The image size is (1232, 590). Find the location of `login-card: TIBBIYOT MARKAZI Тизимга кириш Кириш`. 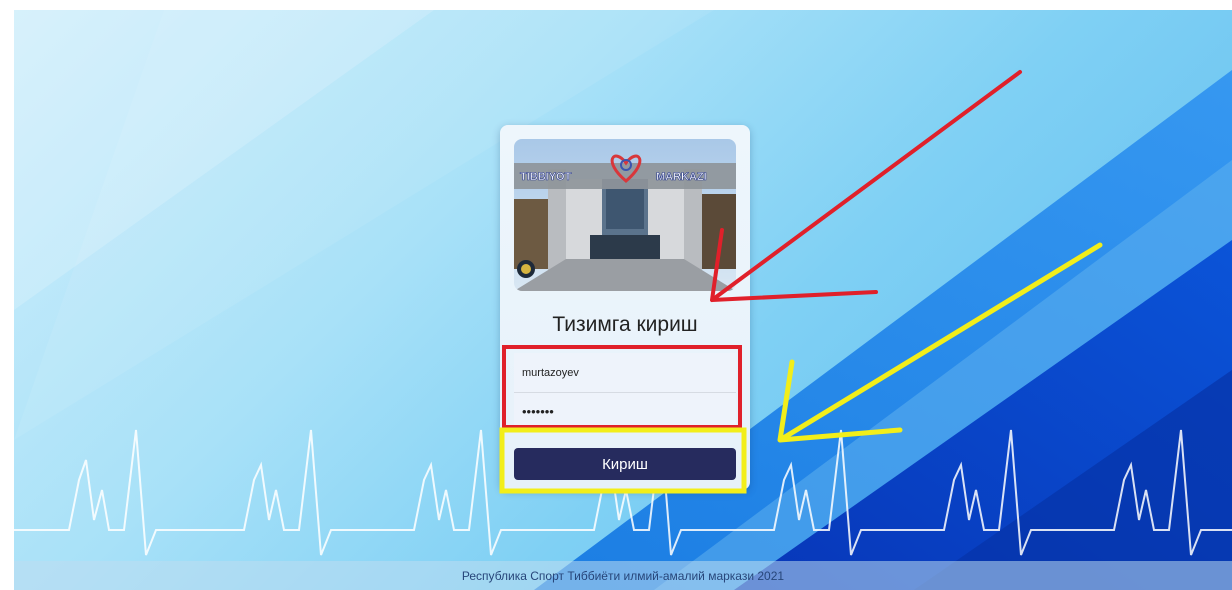

login-card: TIBBIYOT MARKAZI Тизимга кириш Кириш is located at coordinates (625, 307).